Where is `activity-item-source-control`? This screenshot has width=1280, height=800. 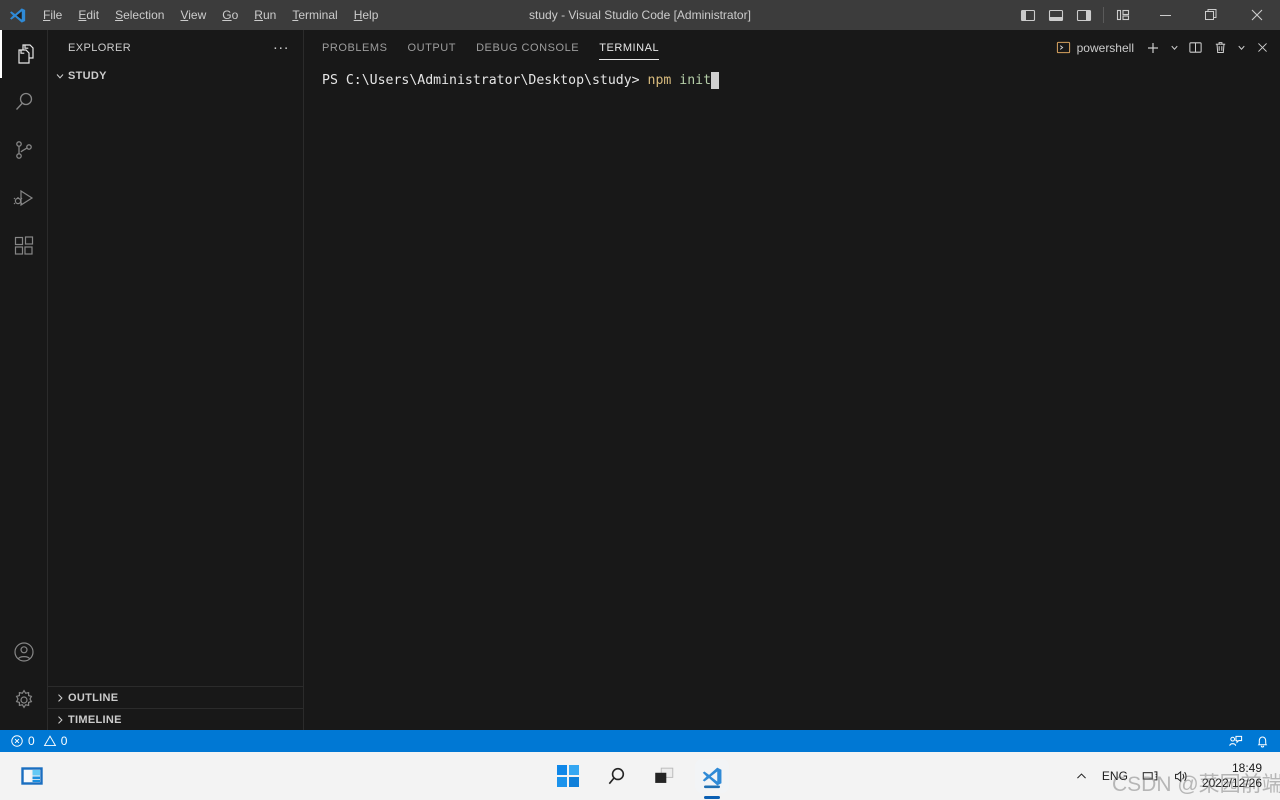
activity-item-source-control is located at coordinates (24, 150).